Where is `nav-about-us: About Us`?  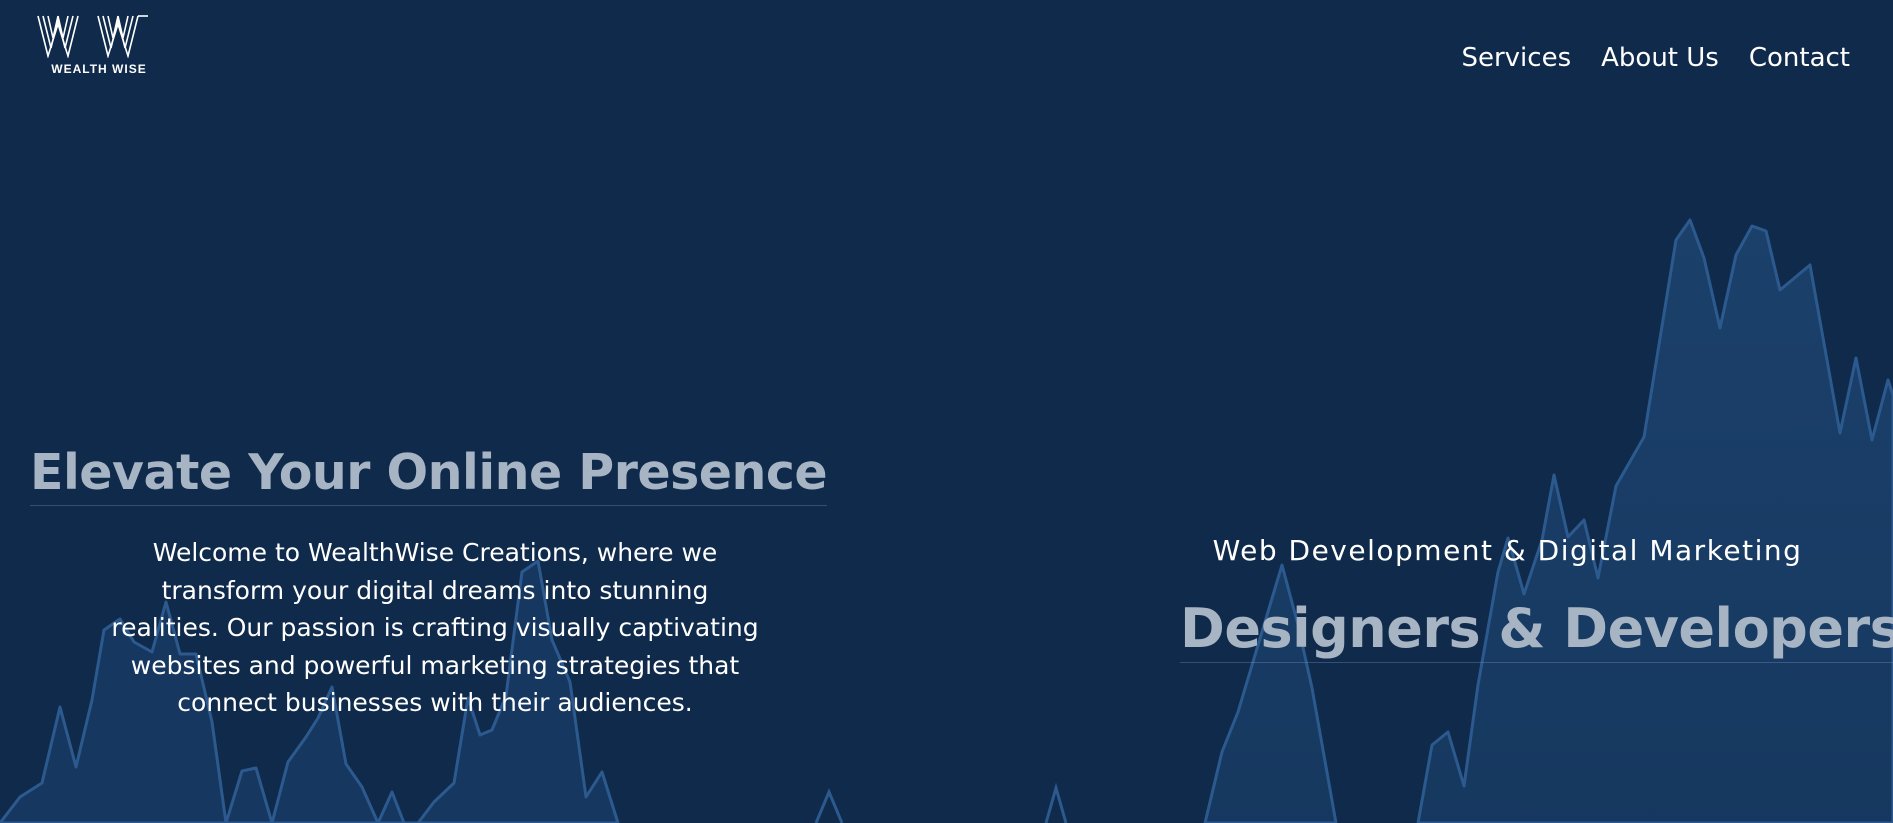
nav-about-us: About Us is located at coordinates (1660, 58).